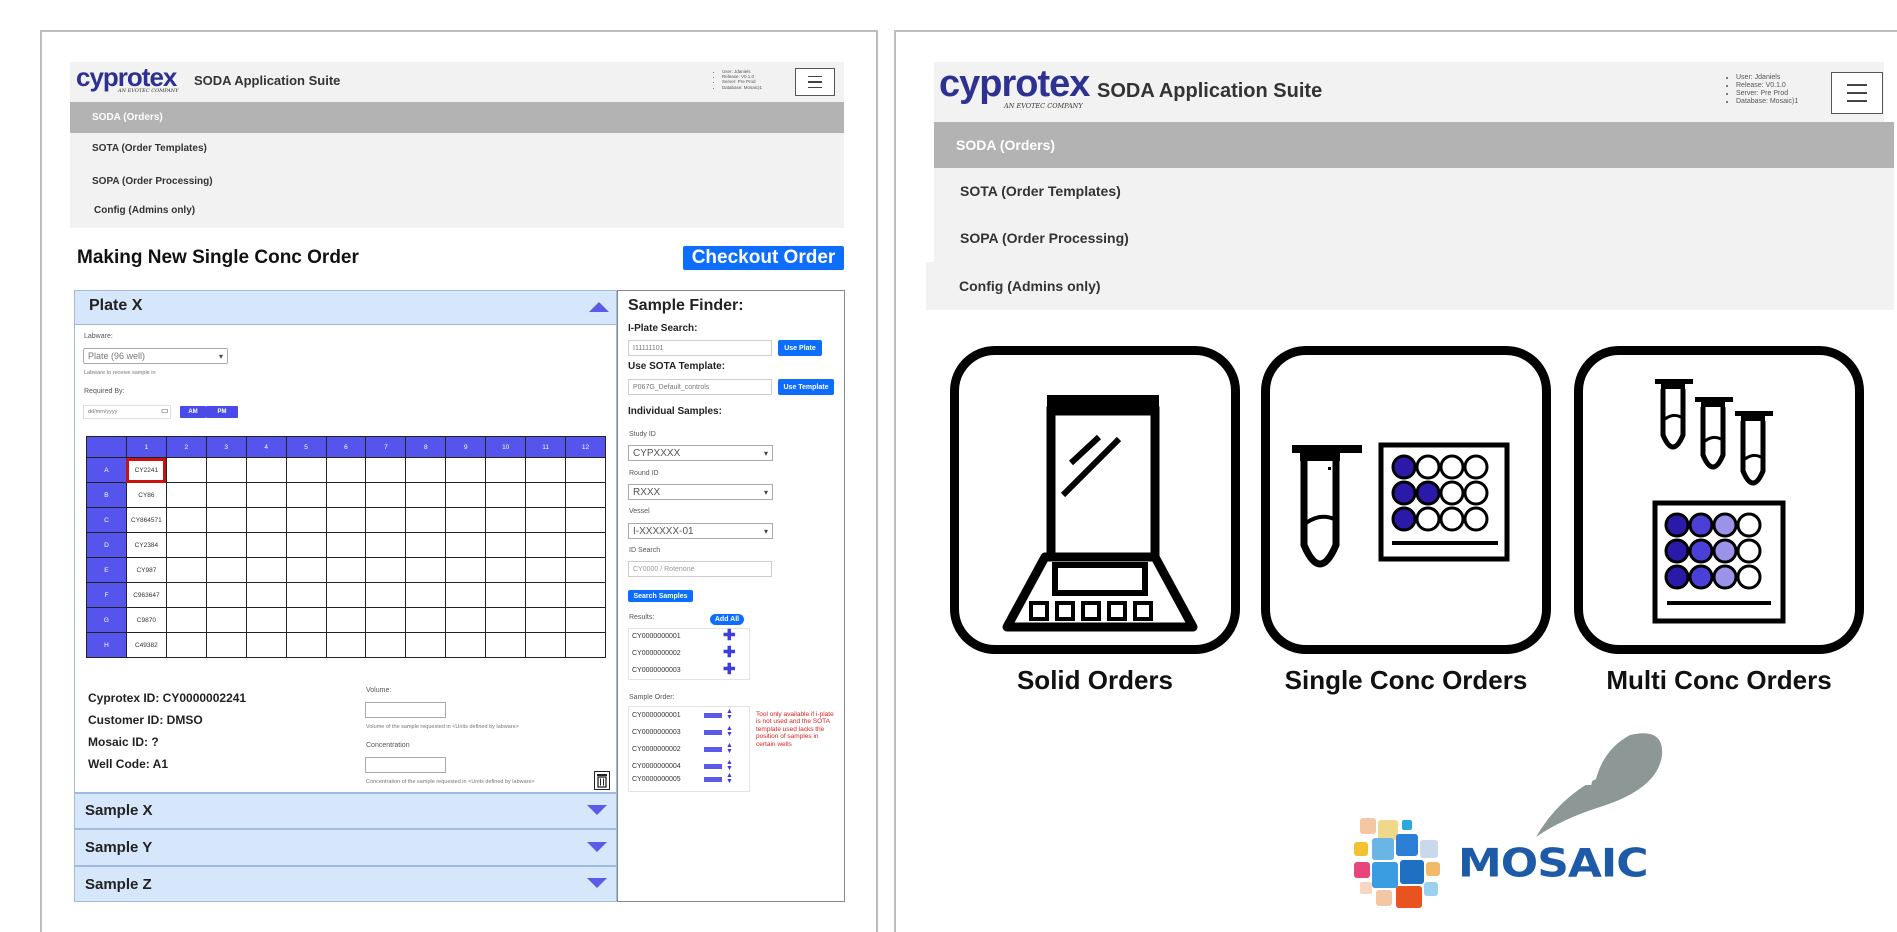 This screenshot has height=932, width=1897. What do you see at coordinates (1406, 500) in the screenshot?
I see `single-conc-orders-card` at bounding box center [1406, 500].